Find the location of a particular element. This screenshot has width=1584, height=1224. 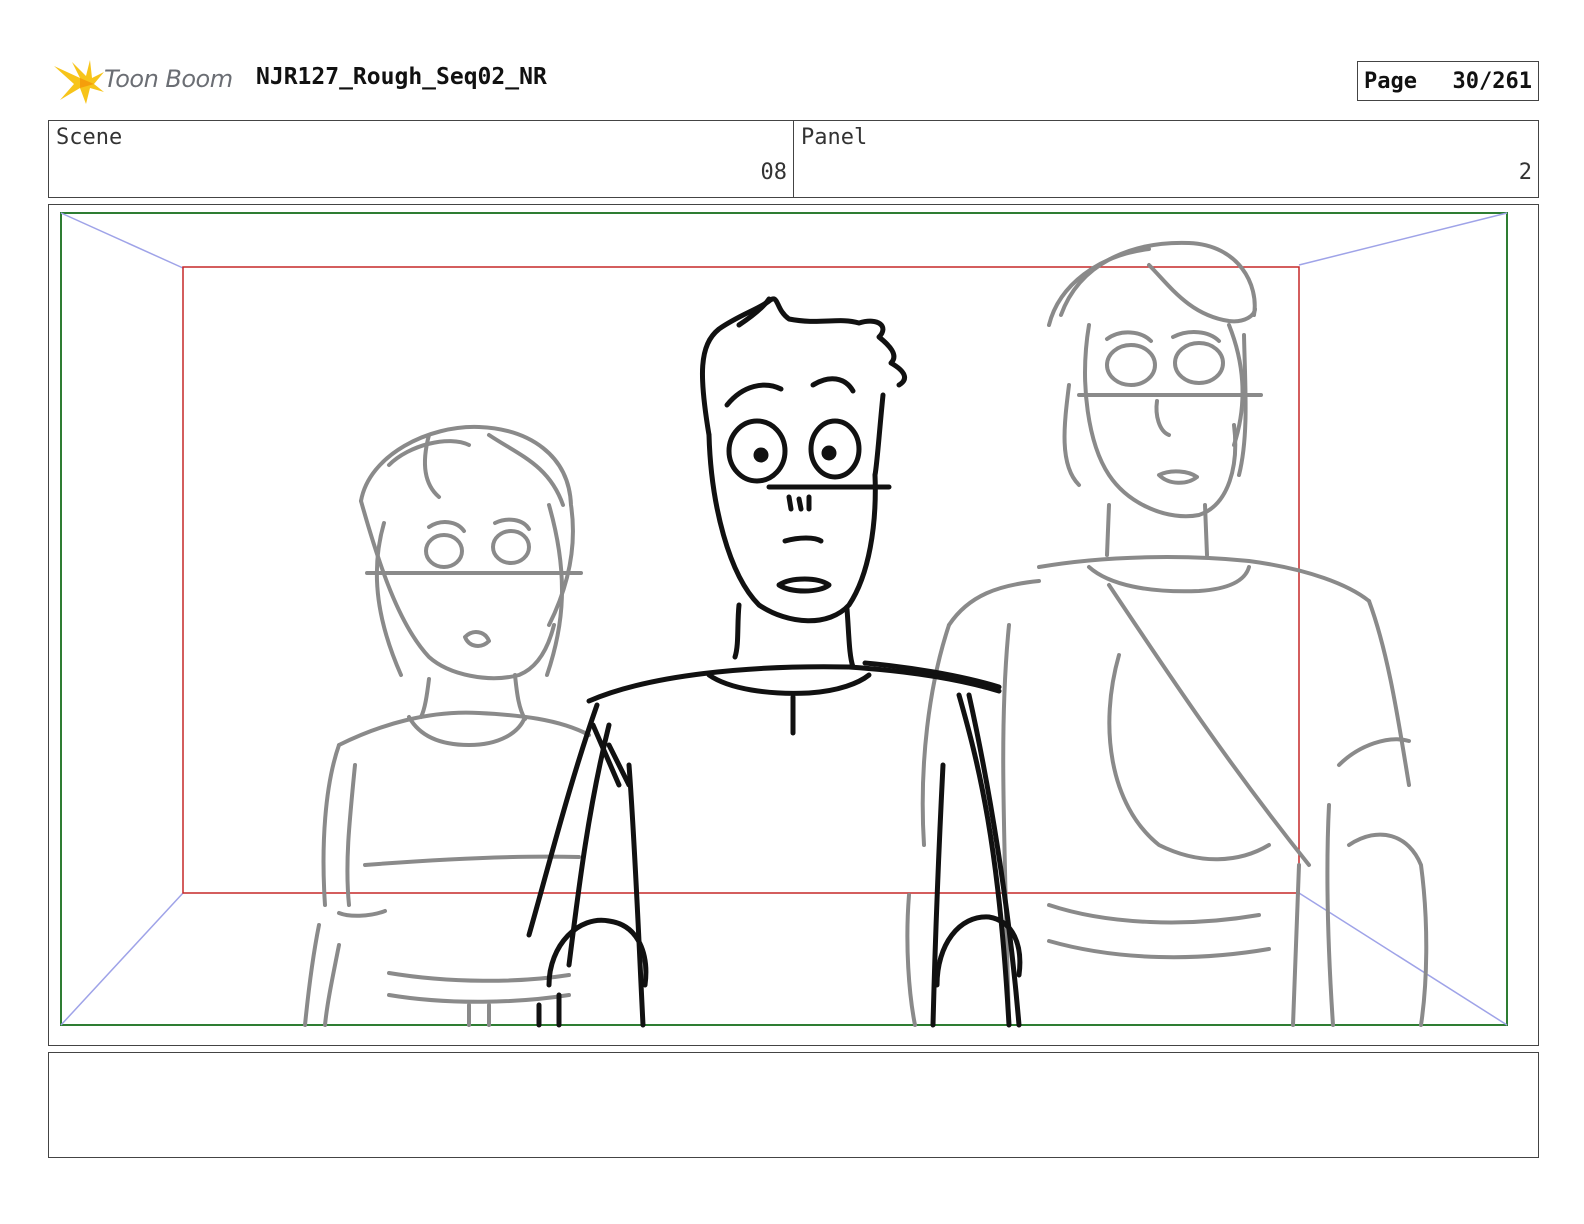

panel-value: 2 is located at coordinates (1525, 172).